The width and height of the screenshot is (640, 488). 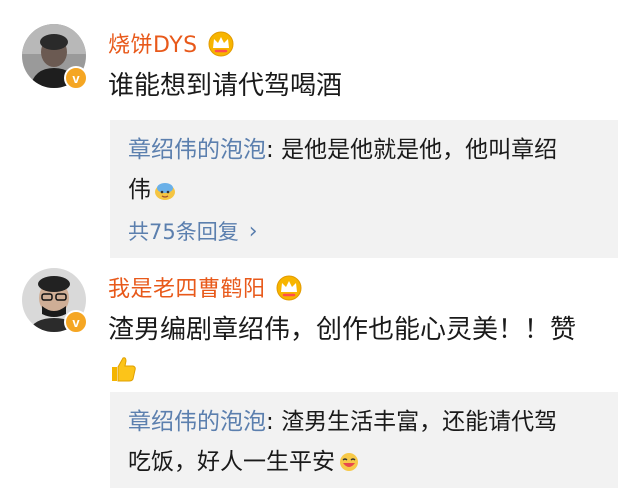 What do you see at coordinates (349, 462) in the screenshot?
I see `laughing-emoji-icon` at bounding box center [349, 462].